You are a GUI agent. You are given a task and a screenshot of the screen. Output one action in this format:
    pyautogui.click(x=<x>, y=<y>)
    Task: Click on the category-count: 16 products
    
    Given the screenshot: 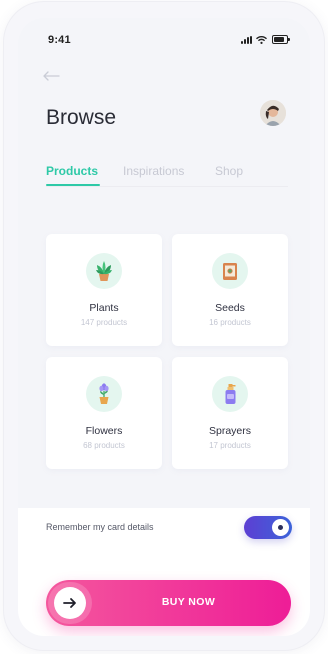 What is the action you would take?
    pyautogui.click(x=230, y=322)
    